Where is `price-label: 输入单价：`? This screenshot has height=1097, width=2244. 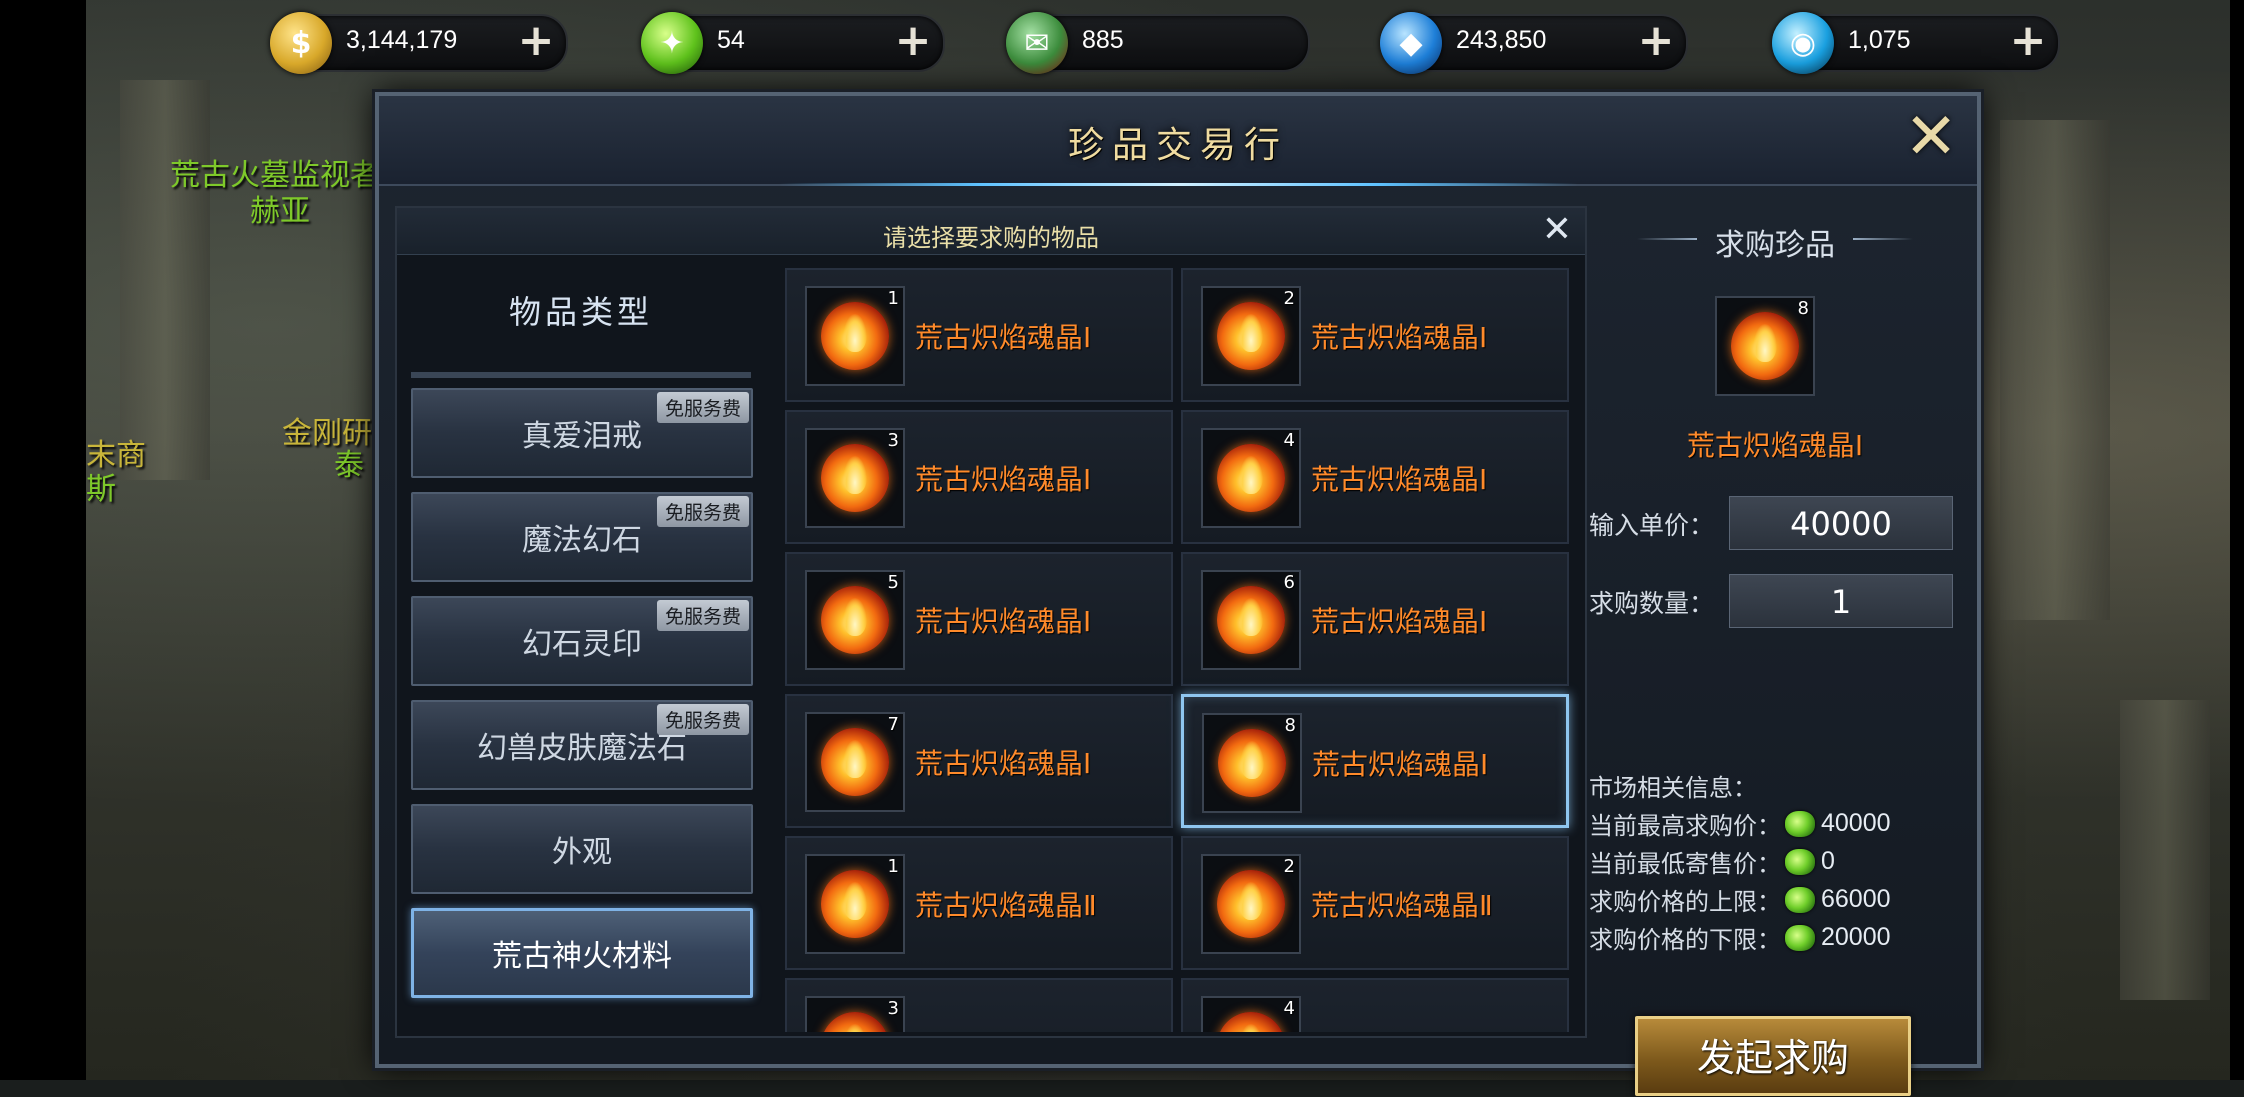 price-label: 输入单价： is located at coordinates (1652, 525).